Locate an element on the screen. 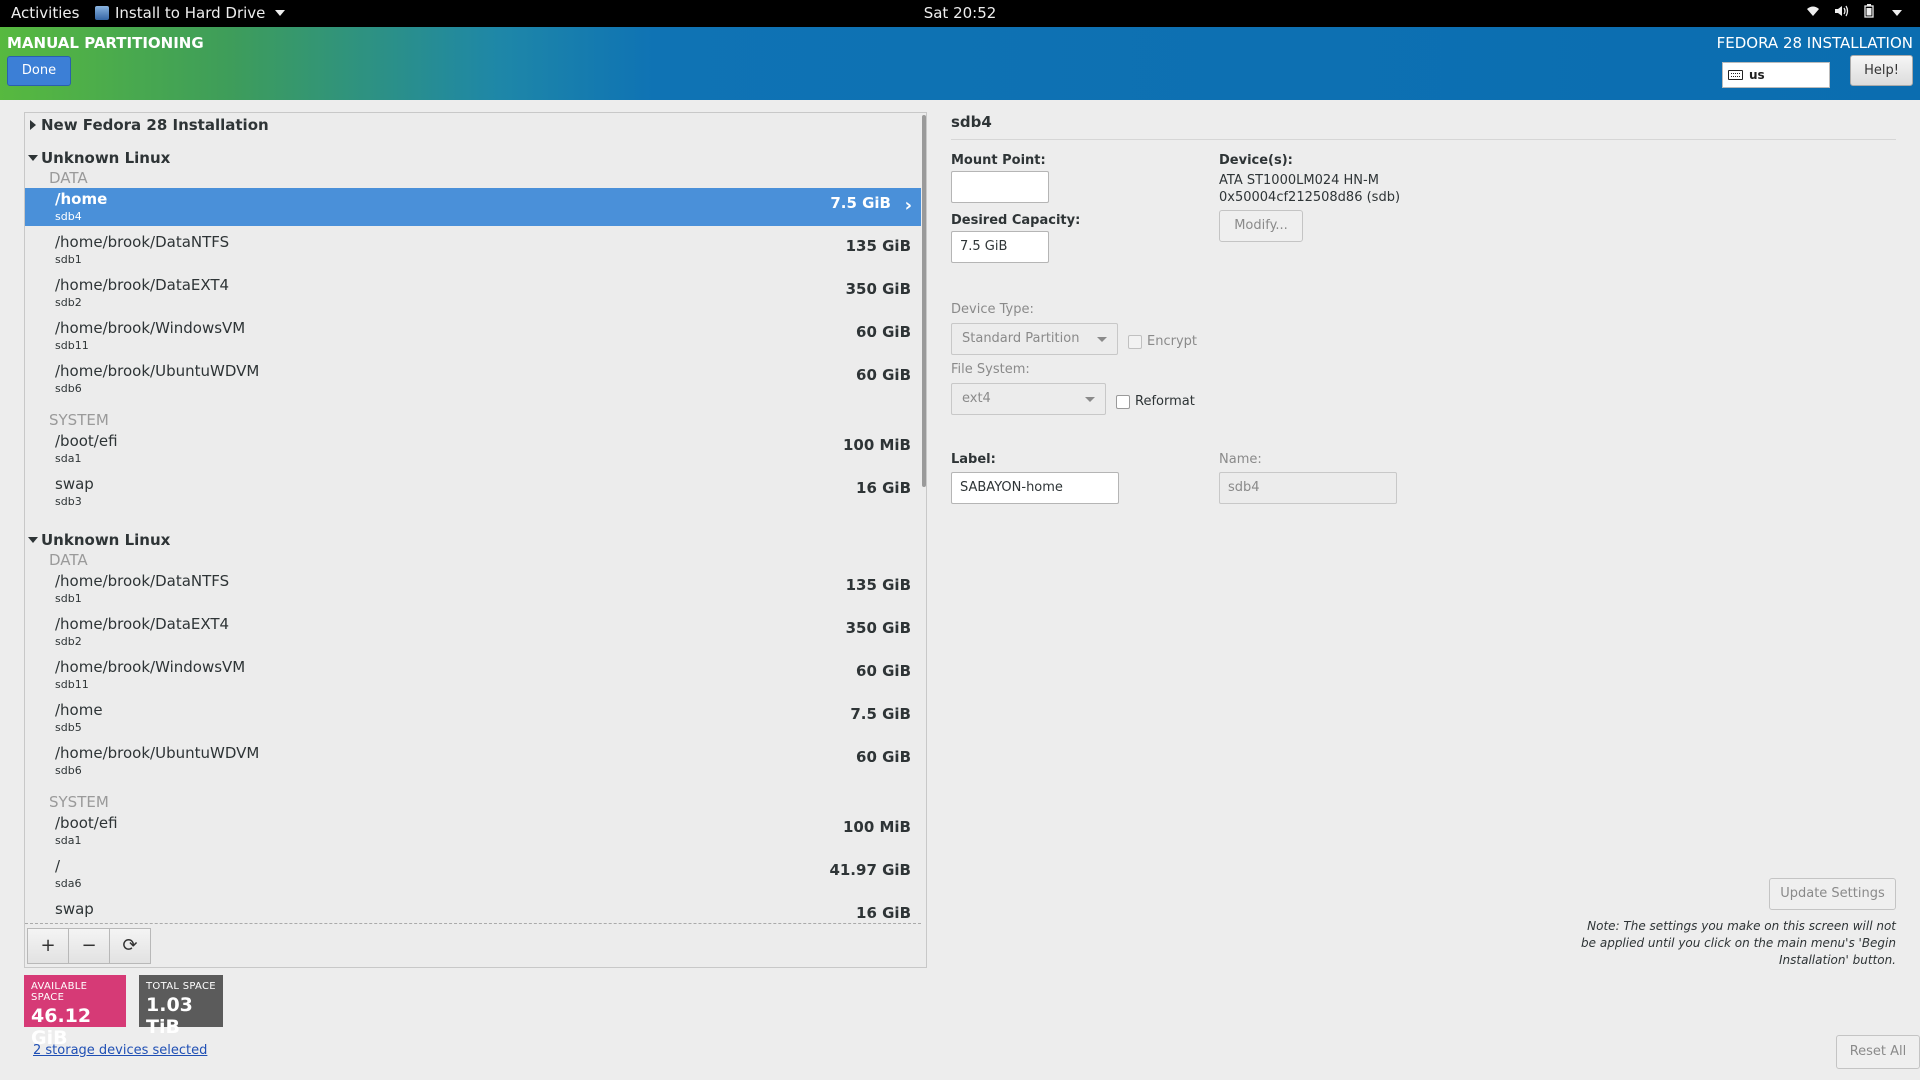 The height and width of the screenshot is (1080, 1920). update-settings-button: Update Settings is located at coordinates (1832, 894).